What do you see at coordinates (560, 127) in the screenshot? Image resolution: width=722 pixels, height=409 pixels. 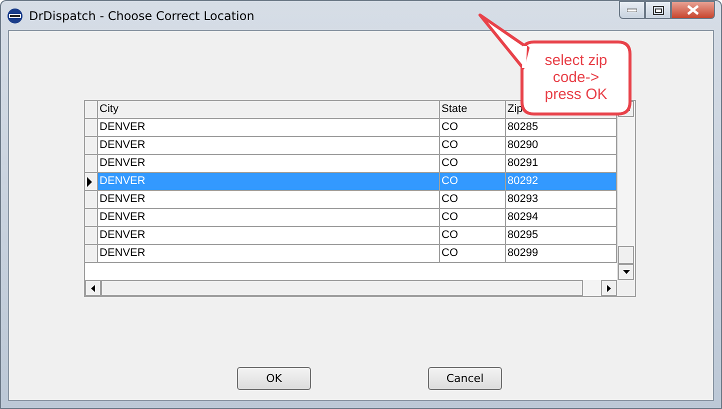 I see `table-cell: 80285` at bounding box center [560, 127].